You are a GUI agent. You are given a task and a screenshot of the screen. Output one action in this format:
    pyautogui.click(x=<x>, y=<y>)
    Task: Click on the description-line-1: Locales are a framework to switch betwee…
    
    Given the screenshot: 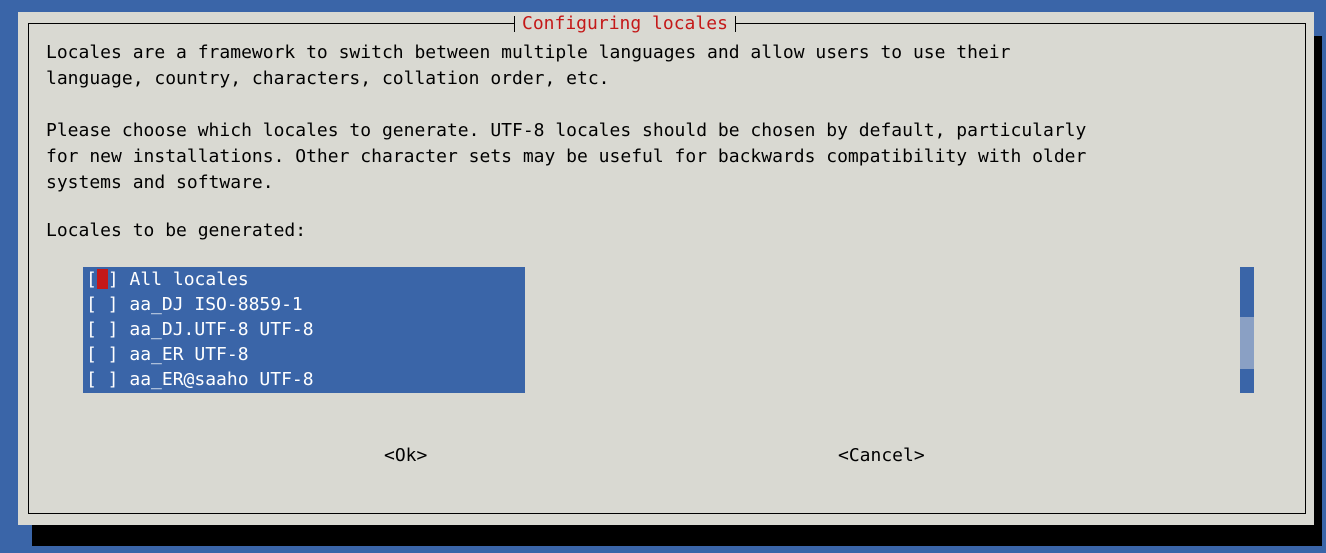 What is the action you would take?
    pyautogui.click(x=528, y=52)
    